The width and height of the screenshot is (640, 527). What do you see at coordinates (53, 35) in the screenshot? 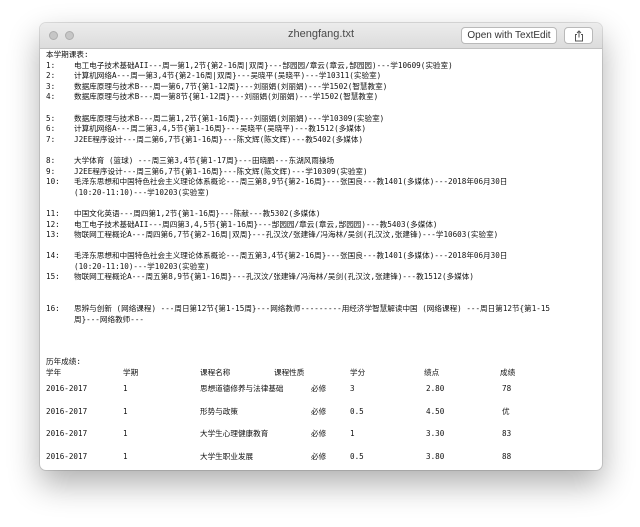
I see `close-window-icon` at bounding box center [53, 35].